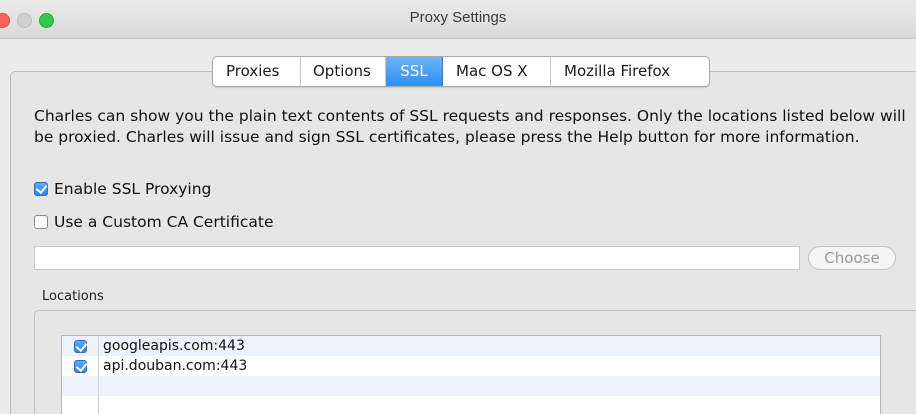  Describe the element at coordinates (497, 71) in the screenshot. I see `tab-mac-os-x: Mac OS X` at that location.